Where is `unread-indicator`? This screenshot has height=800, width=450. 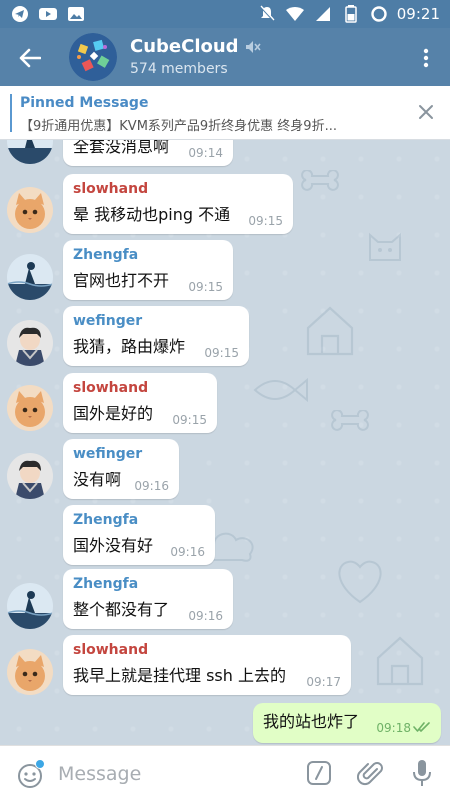
unread-indicator is located at coordinates (40, 764).